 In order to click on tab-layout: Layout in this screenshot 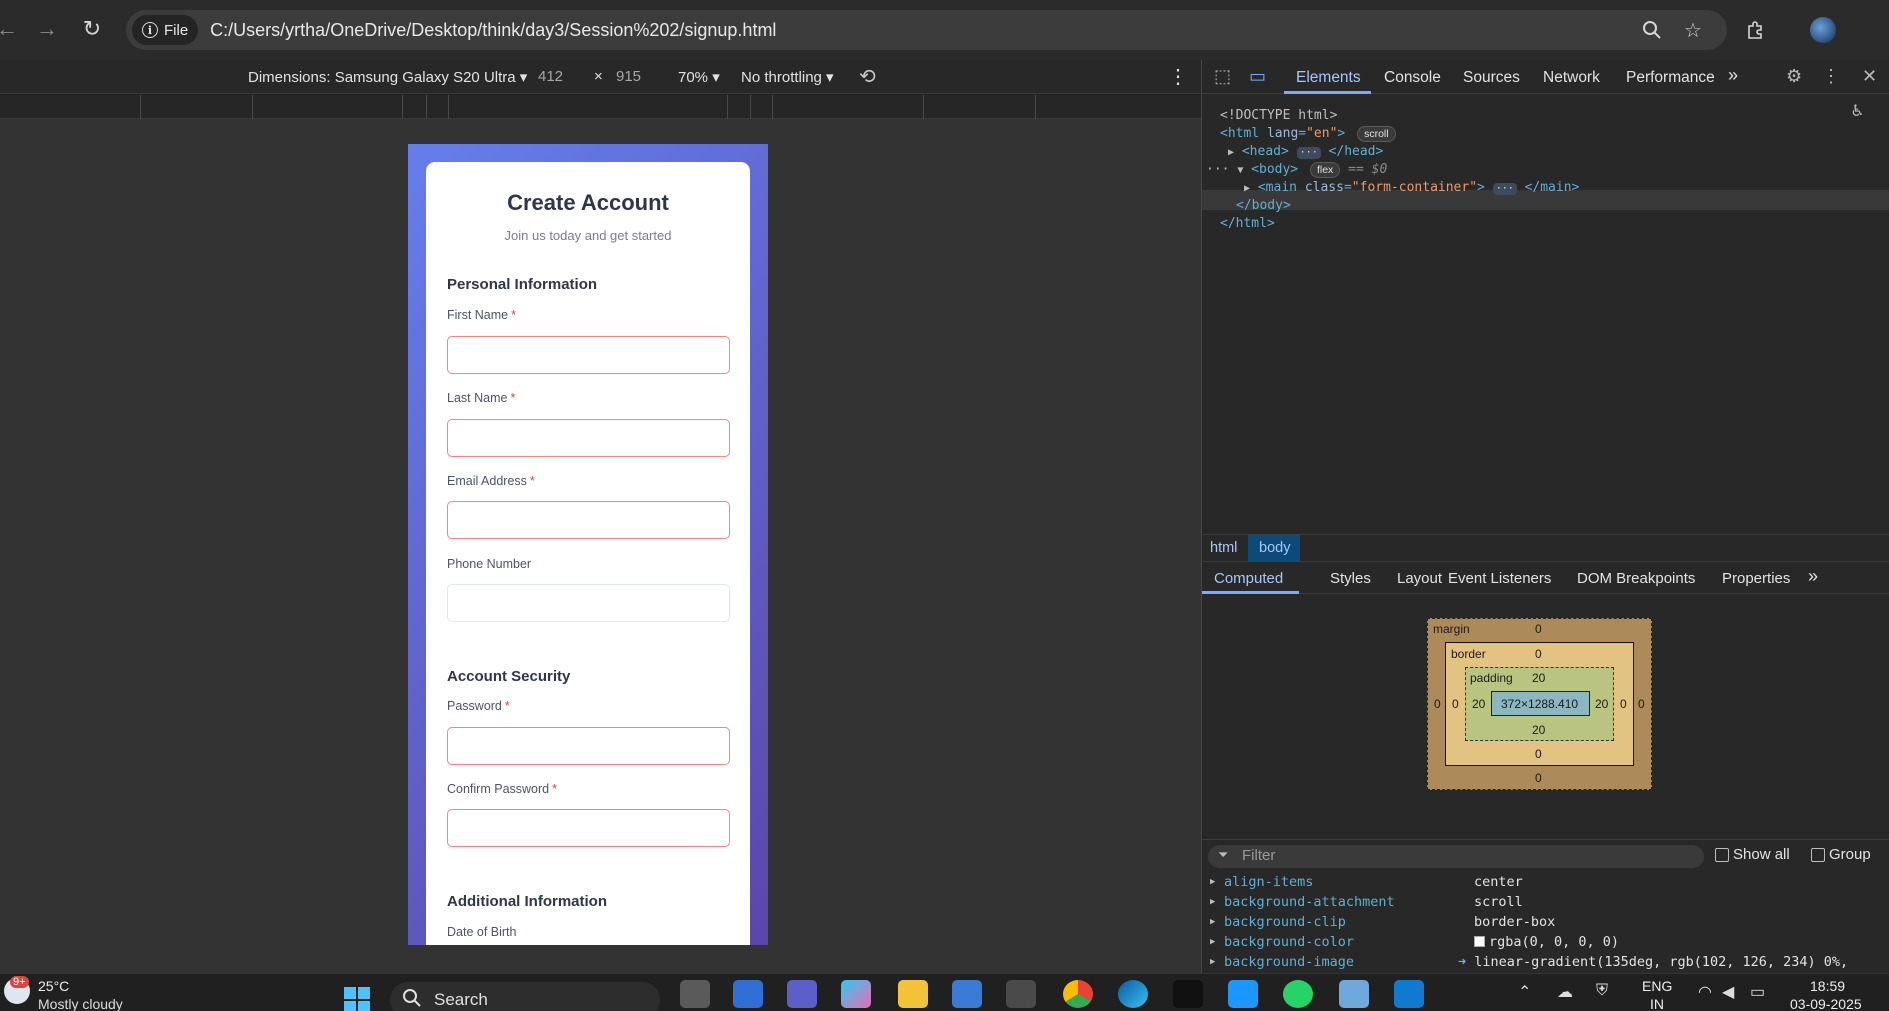, I will do `click(1419, 578)`.